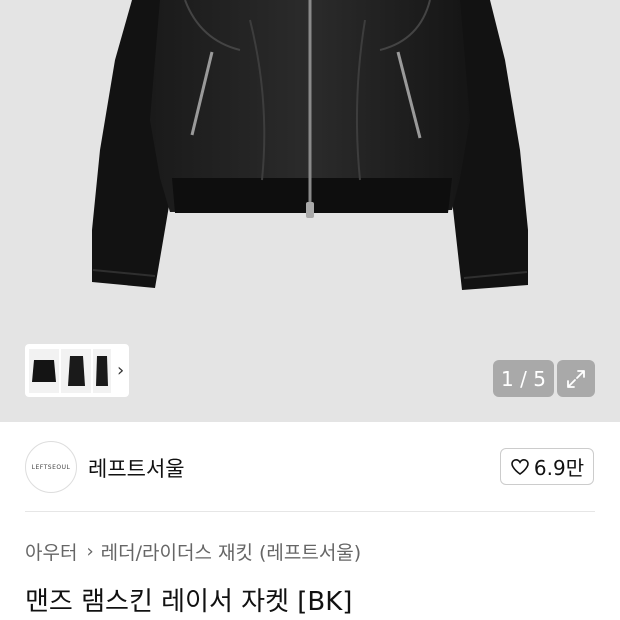 This screenshot has height=620, width=620. What do you see at coordinates (51, 467) in the screenshot?
I see `shop-logo: LEFTSEOUL` at bounding box center [51, 467].